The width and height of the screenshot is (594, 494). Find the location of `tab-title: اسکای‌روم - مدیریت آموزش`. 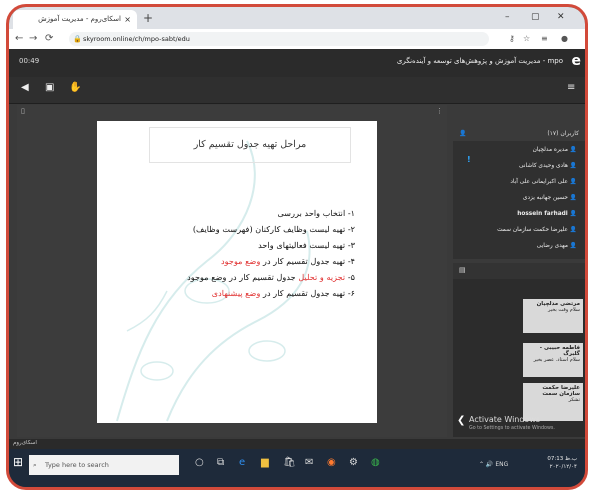

tab-title: اسکای‌روم - مدیریت آموزش is located at coordinates (79, 19).